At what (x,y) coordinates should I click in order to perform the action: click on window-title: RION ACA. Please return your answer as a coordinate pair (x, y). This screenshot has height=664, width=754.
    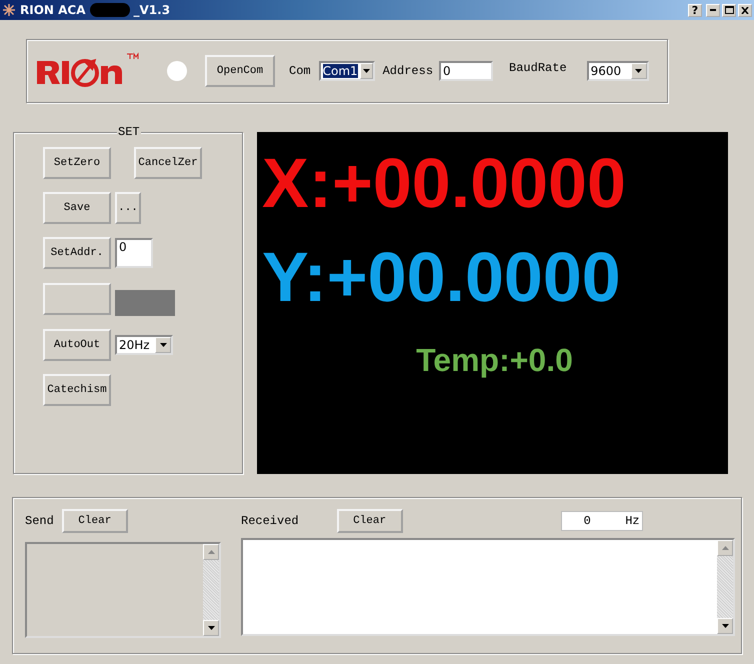
    Looking at the image, I should click on (53, 10).